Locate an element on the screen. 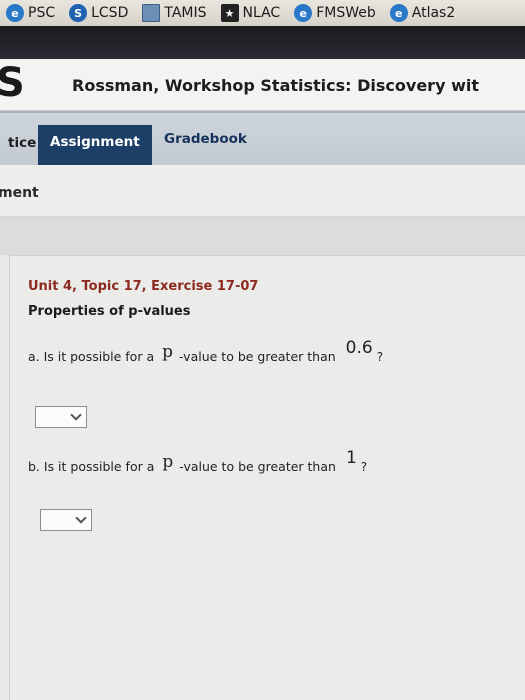 The image size is (525, 700). section-title: ment is located at coordinates (19, 193).